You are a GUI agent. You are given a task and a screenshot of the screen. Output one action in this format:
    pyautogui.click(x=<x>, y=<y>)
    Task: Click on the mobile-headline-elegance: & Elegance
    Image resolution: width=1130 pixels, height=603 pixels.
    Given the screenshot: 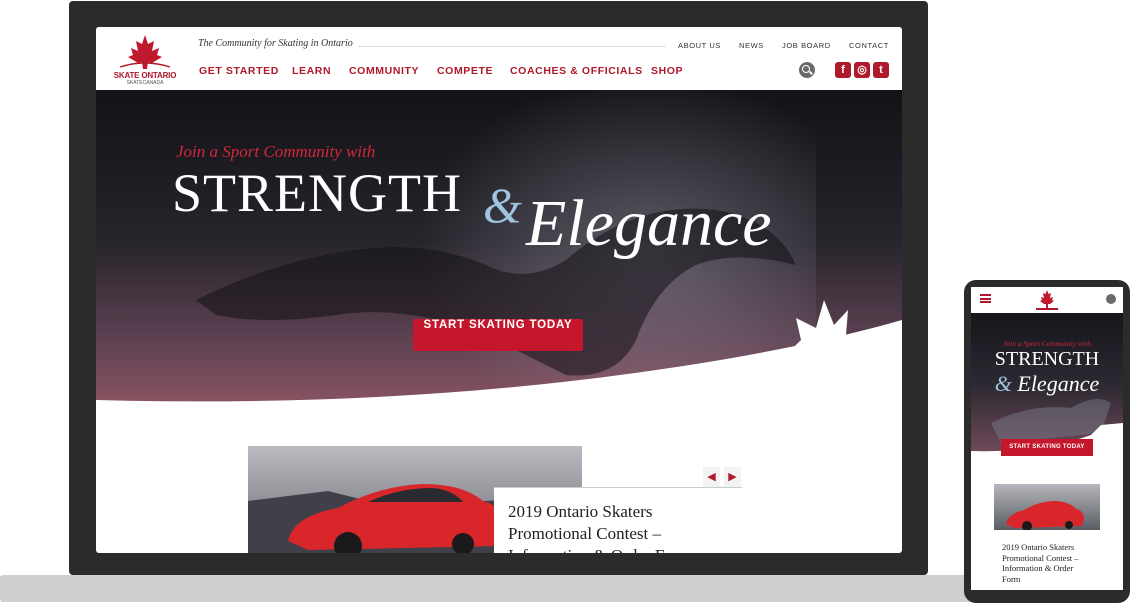 What is the action you would take?
    pyautogui.click(x=1047, y=384)
    